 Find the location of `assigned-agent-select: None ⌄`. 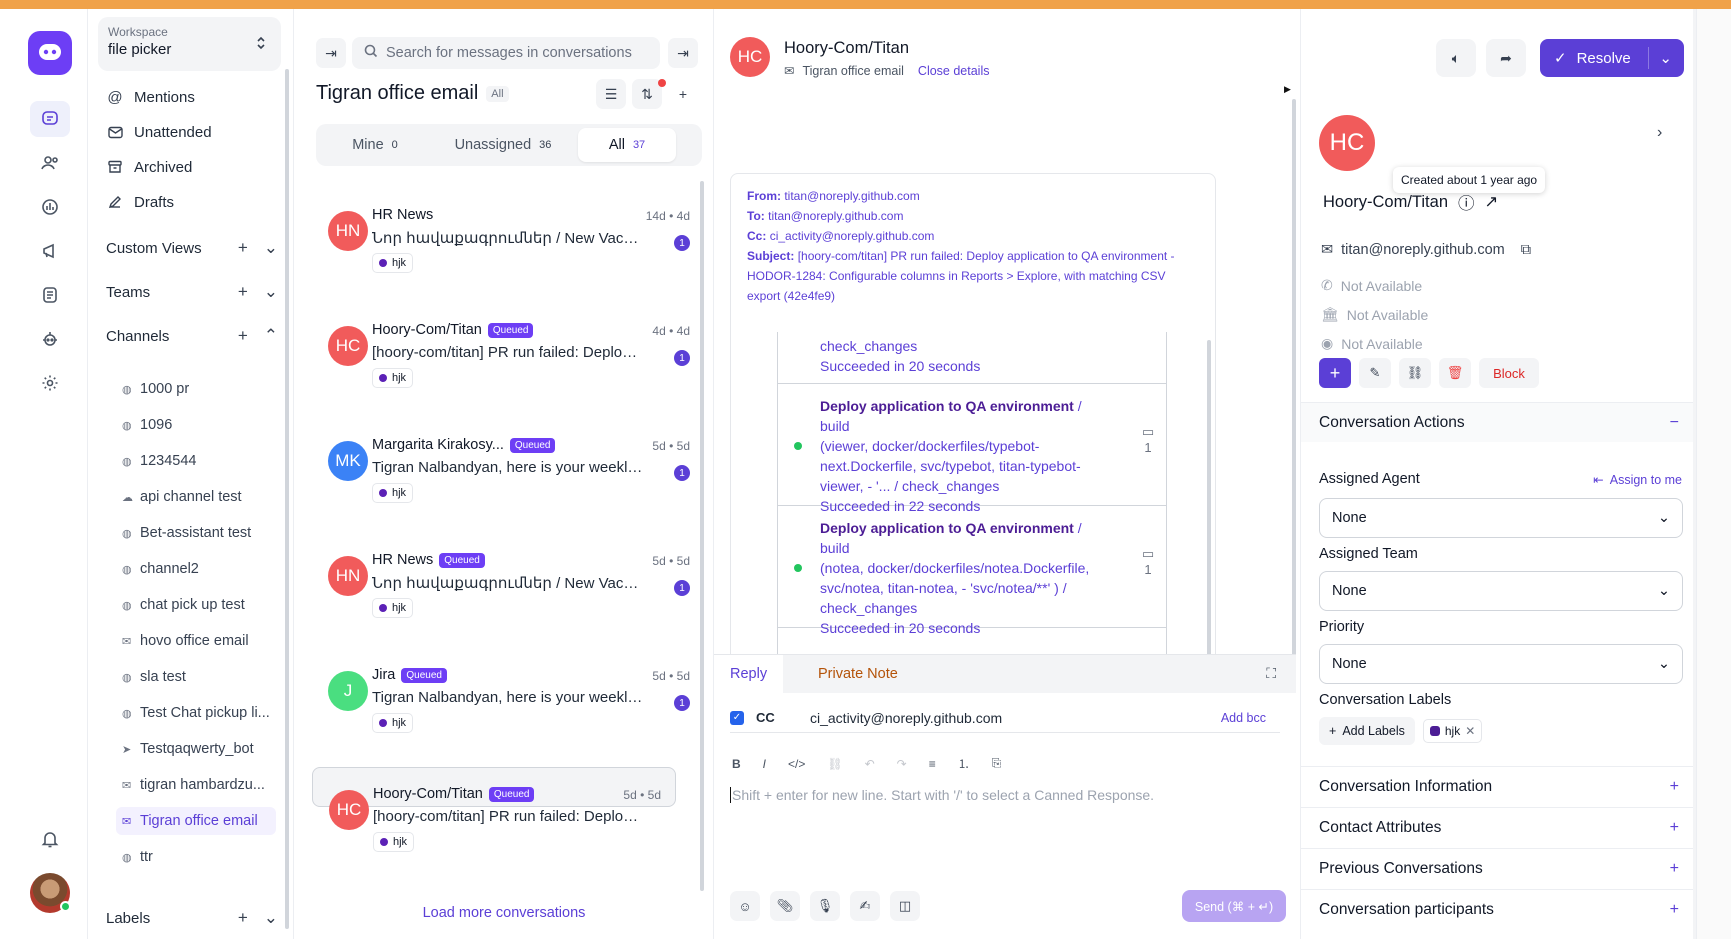

assigned-agent-select: None ⌄ is located at coordinates (1501, 518).